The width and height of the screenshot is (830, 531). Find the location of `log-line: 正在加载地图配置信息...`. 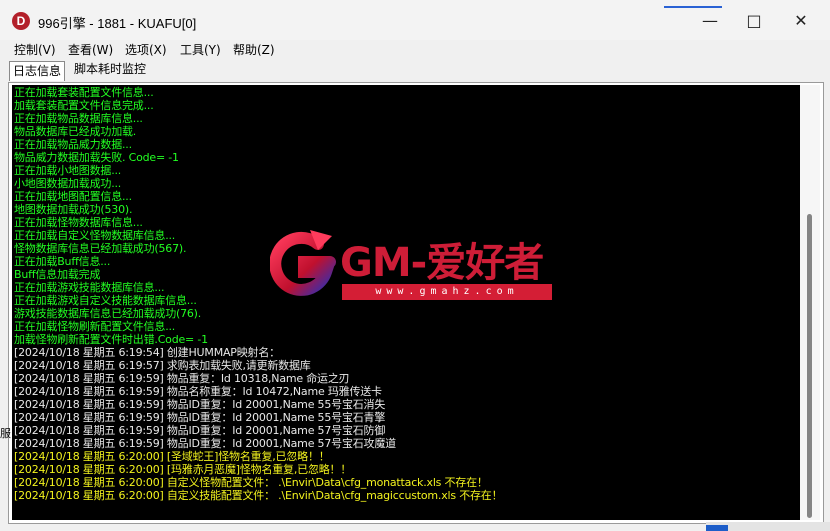

log-line: 正在加载地图配置信息... is located at coordinates (73, 196).